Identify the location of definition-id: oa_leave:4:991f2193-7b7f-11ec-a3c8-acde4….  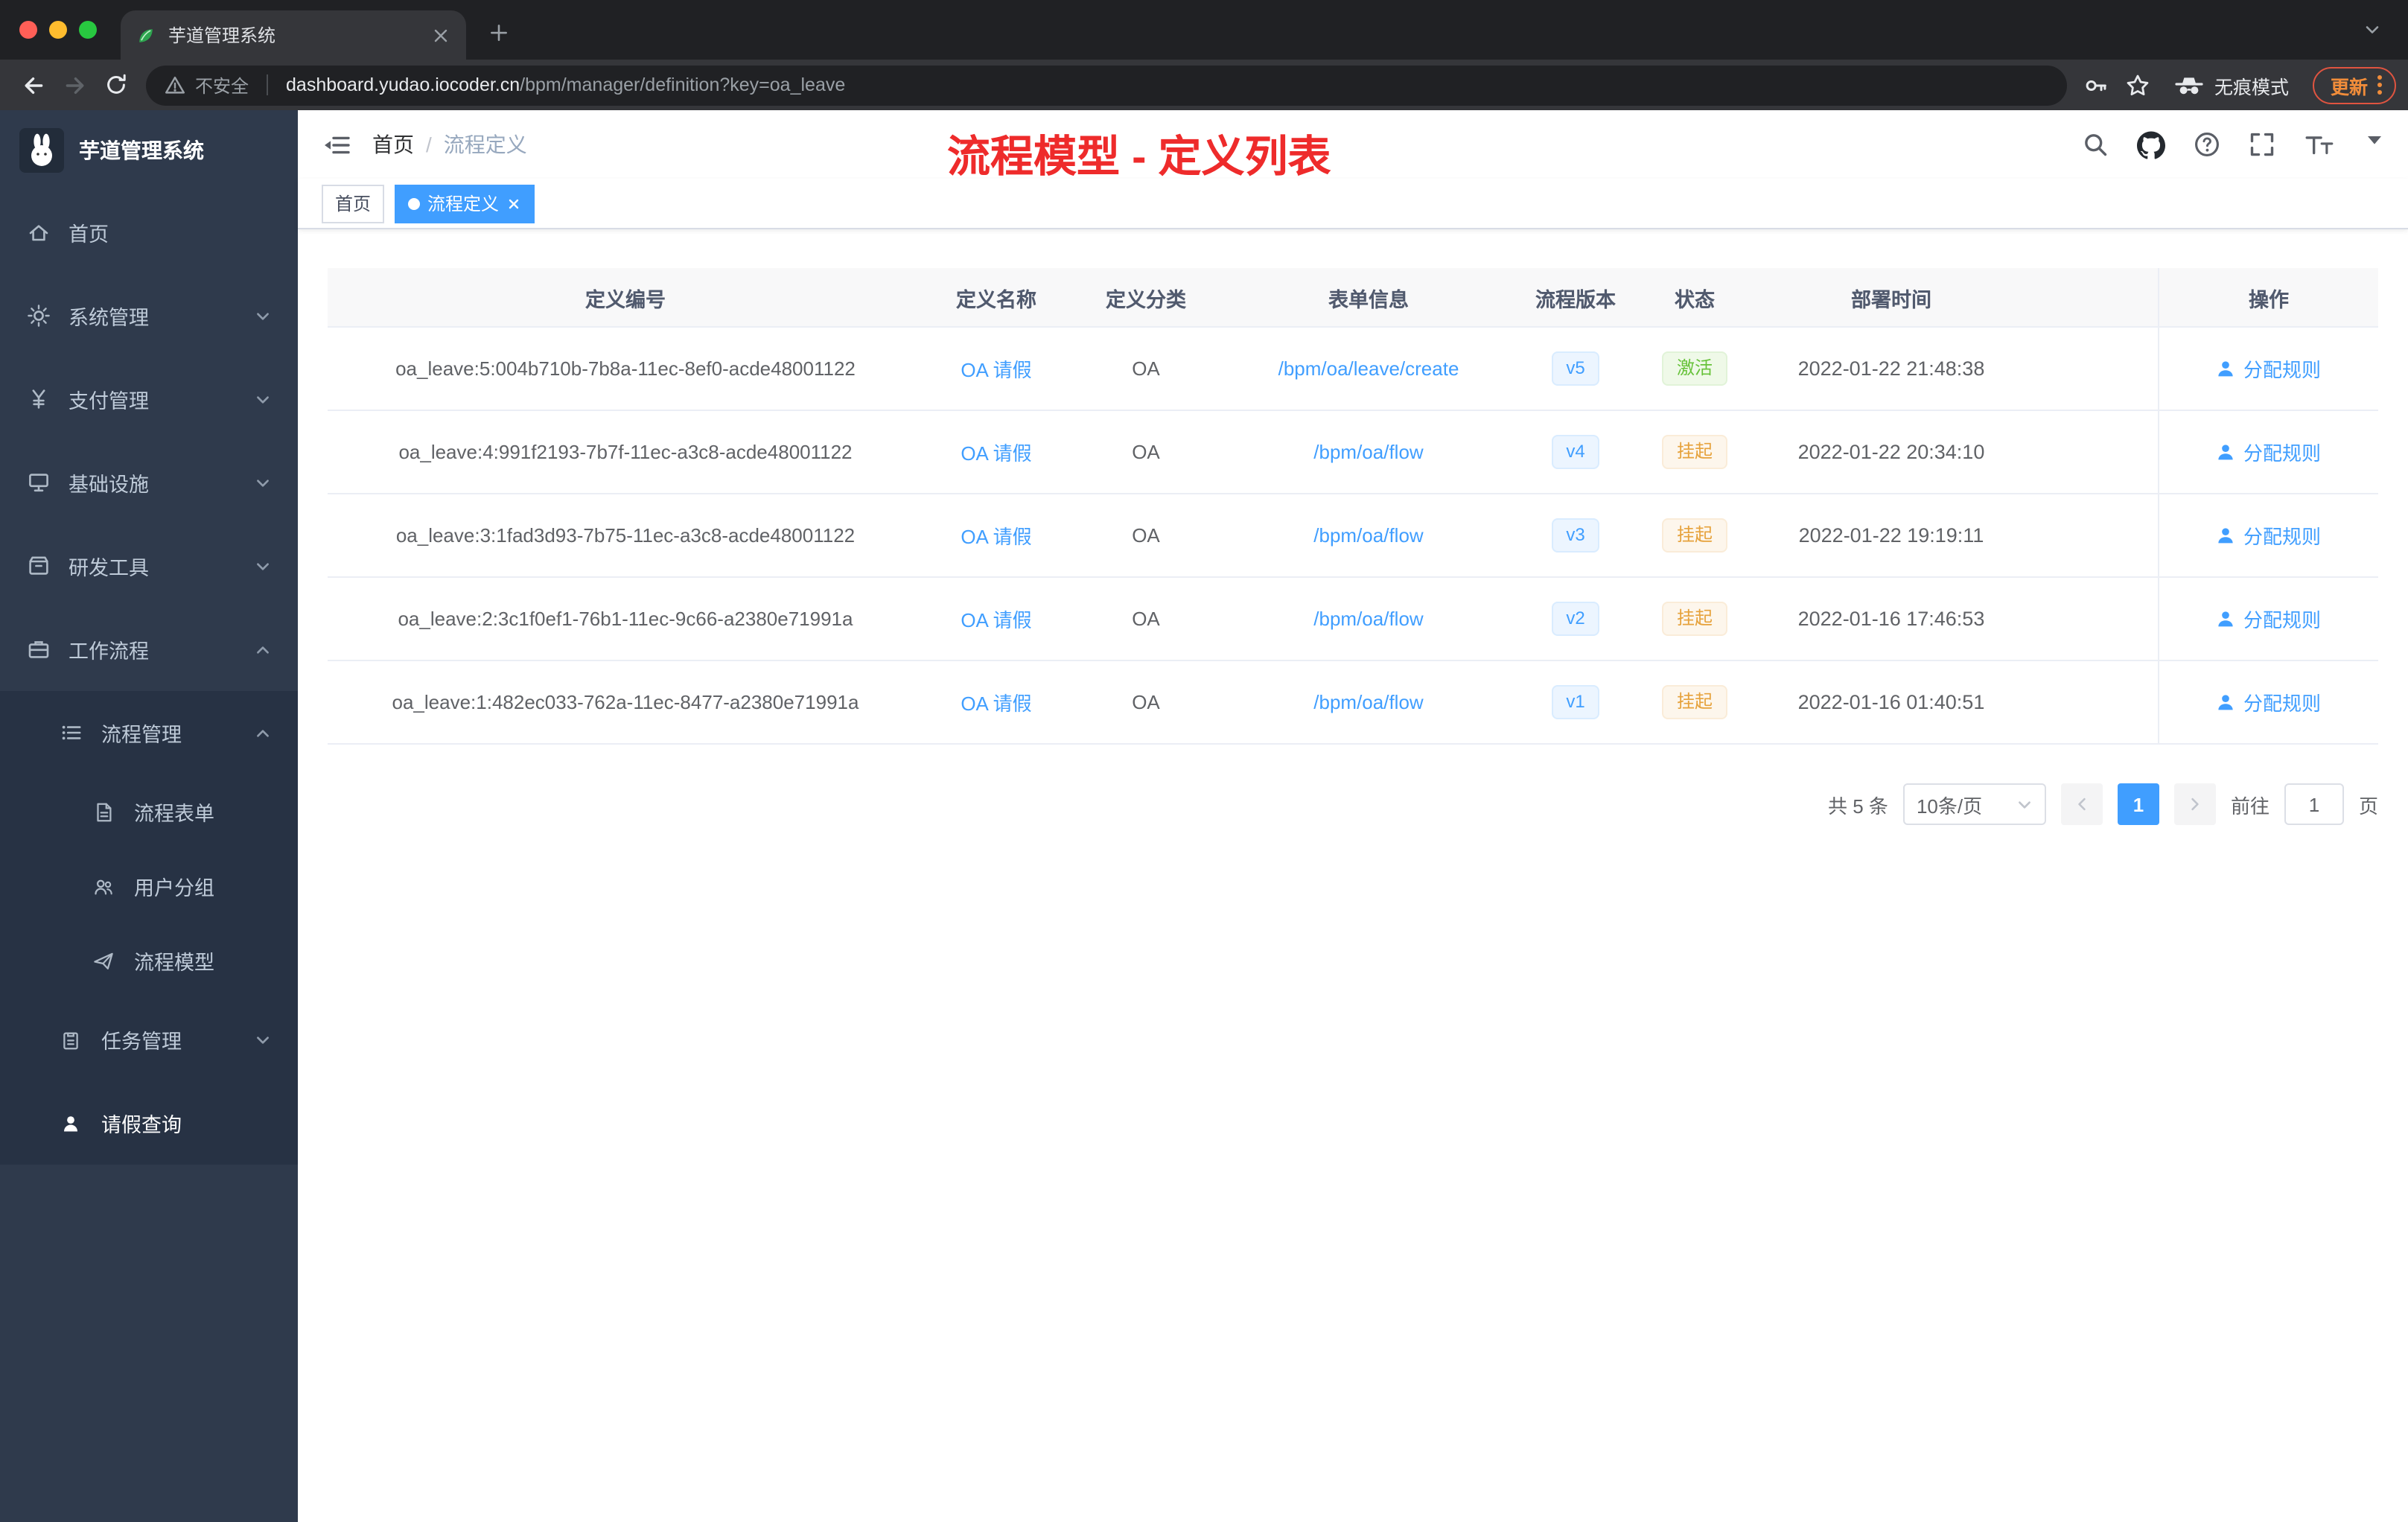
(625, 452).